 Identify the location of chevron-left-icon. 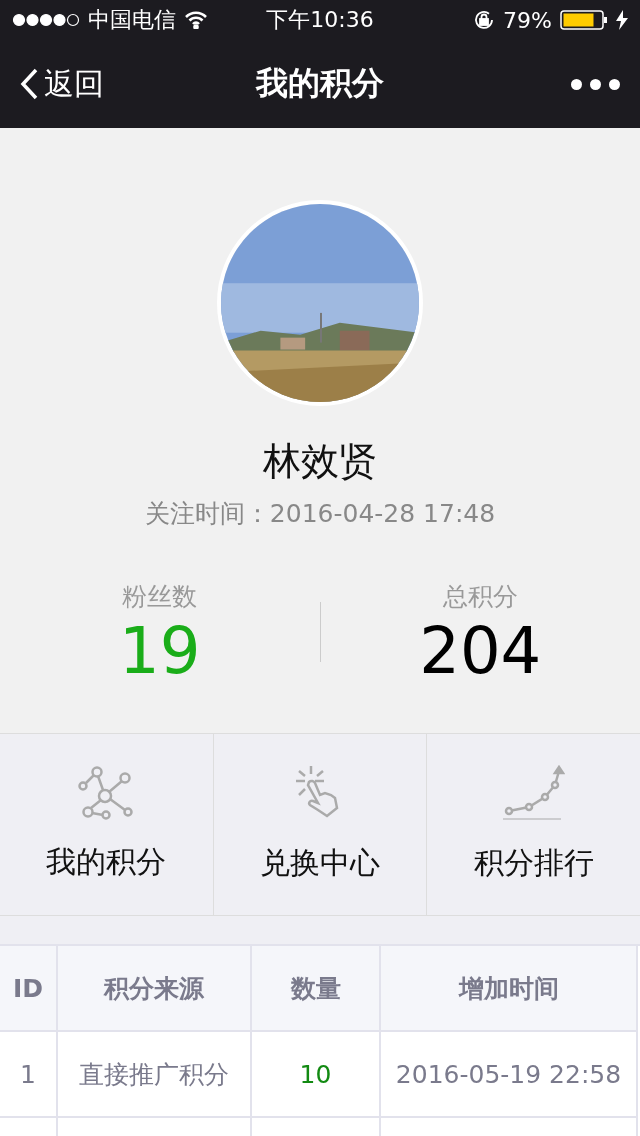
(29, 84).